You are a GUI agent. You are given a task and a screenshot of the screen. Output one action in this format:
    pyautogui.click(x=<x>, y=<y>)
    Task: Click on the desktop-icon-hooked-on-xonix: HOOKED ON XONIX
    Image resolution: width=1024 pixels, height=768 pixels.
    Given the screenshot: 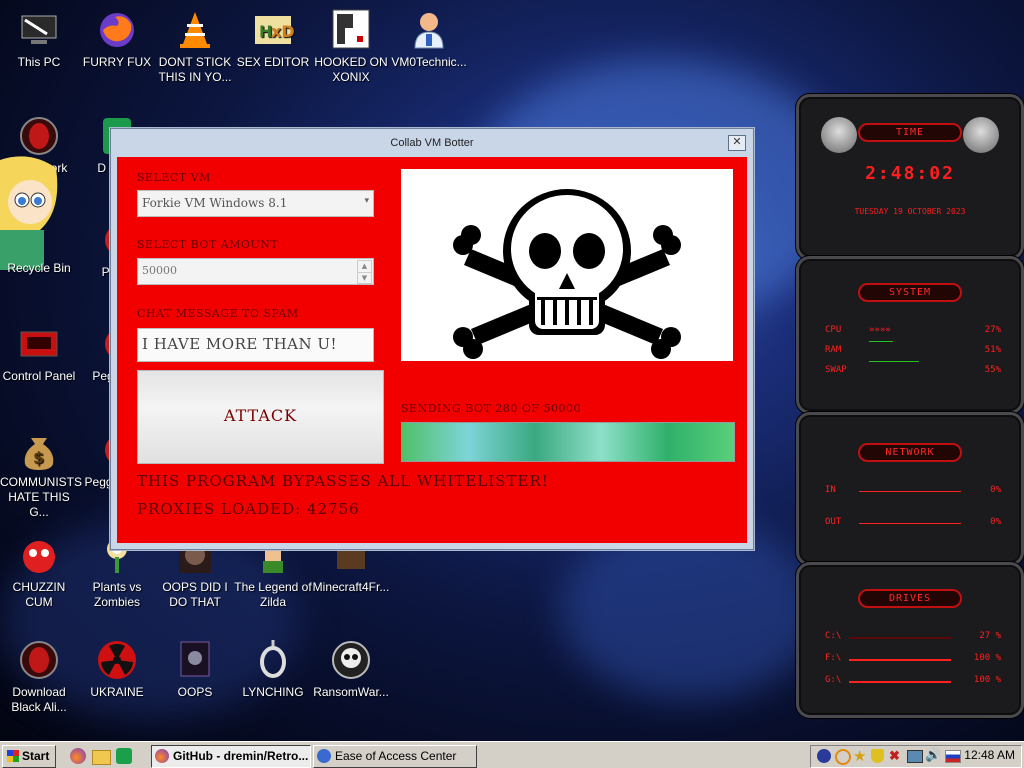 What is the action you would take?
    pyautogui.click(x=351, y=46)
    